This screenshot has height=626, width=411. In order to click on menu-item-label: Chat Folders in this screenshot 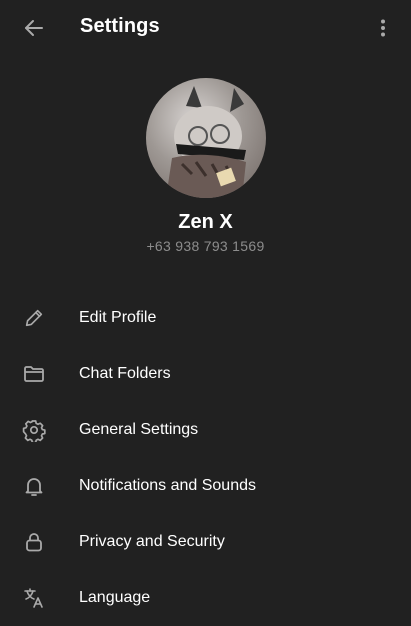, I will do `click(125, 373)`.